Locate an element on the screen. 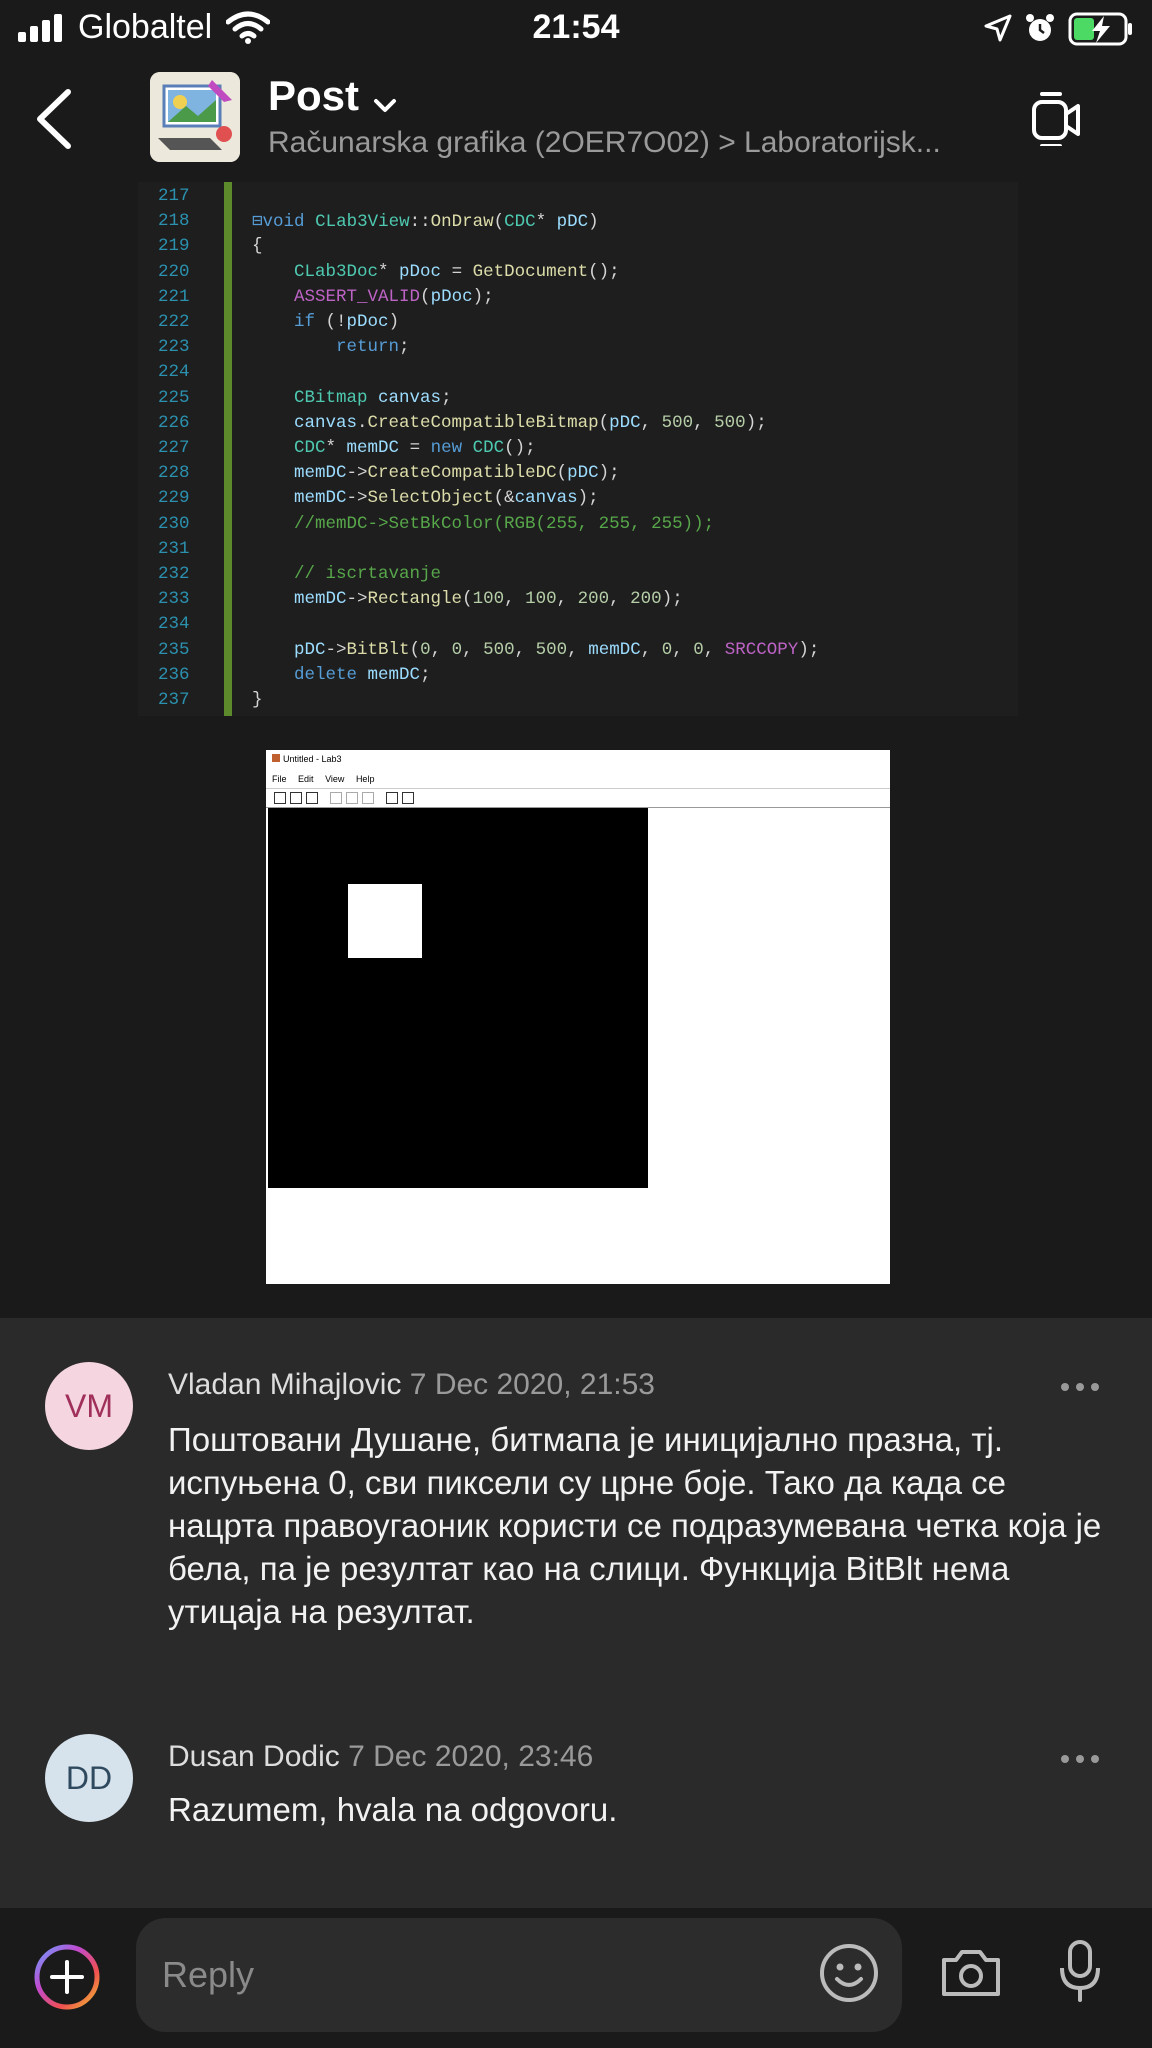 The height and width of the screenshot is (2048, 1152). code-text: return; is located at coordinates (373, 347).